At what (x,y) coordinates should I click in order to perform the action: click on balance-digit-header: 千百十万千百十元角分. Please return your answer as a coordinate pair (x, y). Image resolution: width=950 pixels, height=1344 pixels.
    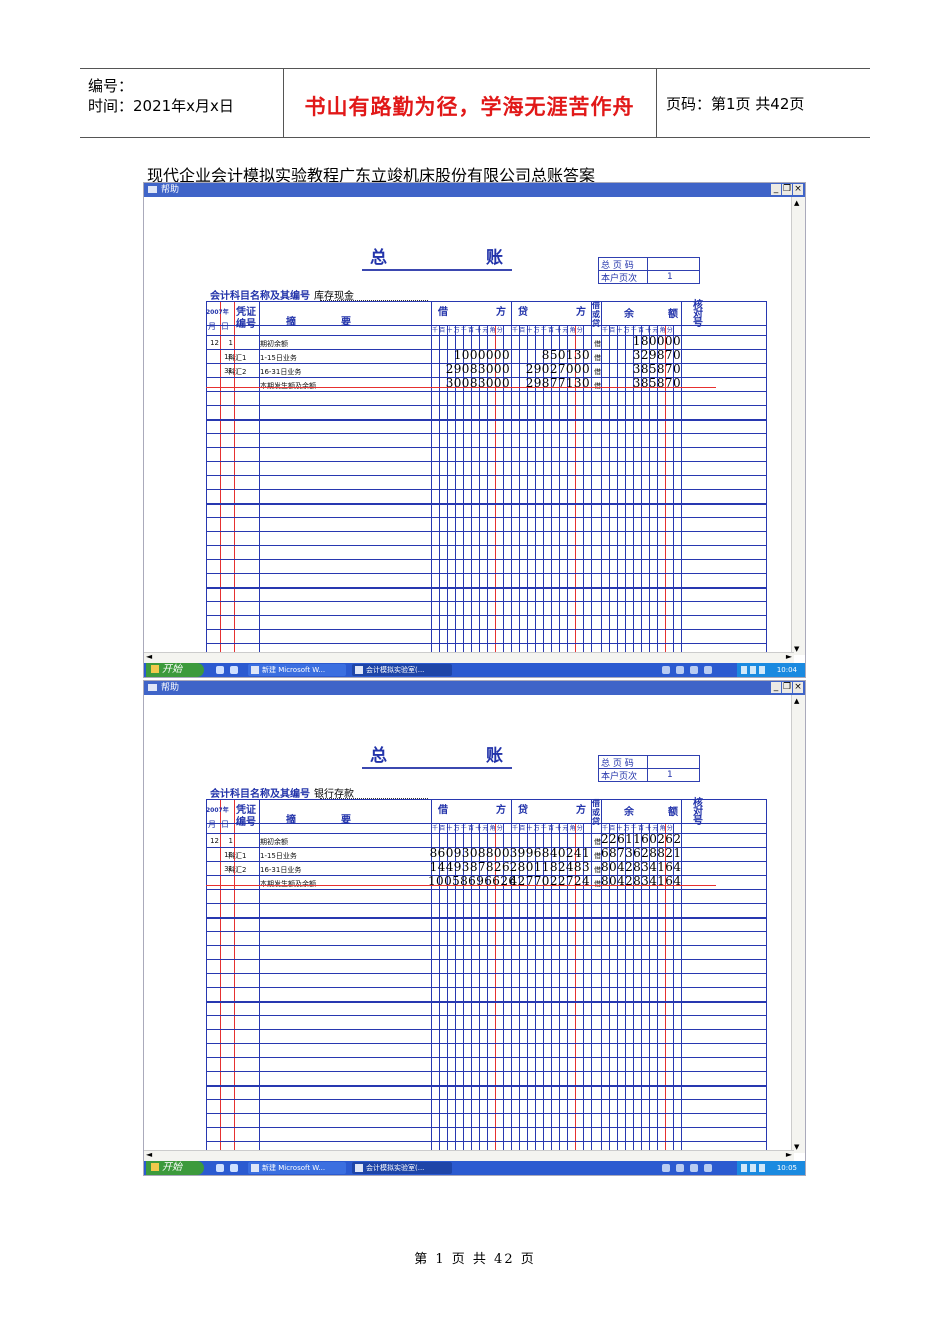
    Looking at the image, I should click on (638, 330).